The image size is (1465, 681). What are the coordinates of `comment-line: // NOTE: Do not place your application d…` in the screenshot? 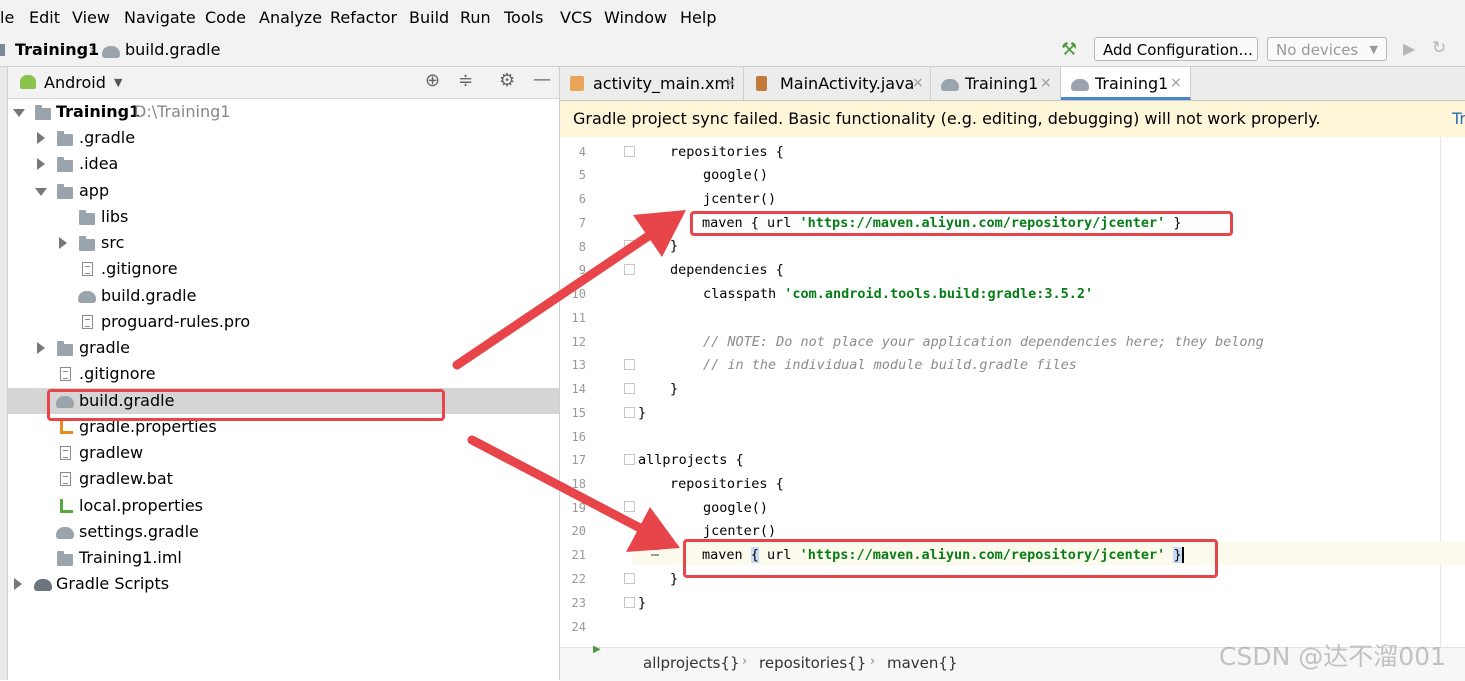 It's located at (983, 342).